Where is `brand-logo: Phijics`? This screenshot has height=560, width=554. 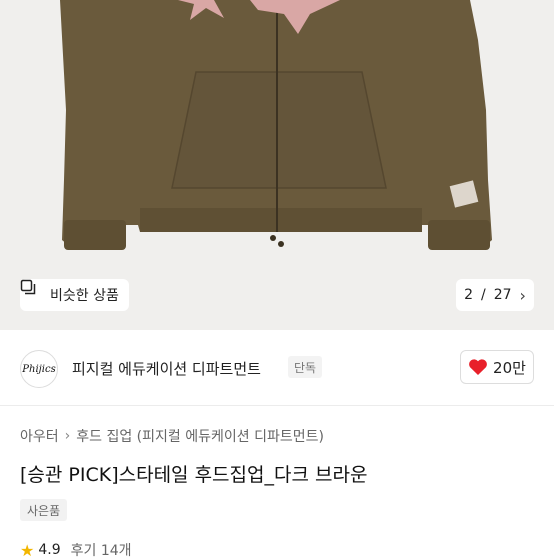 brand-logo: Phijics is located at coordinates (39, 369).